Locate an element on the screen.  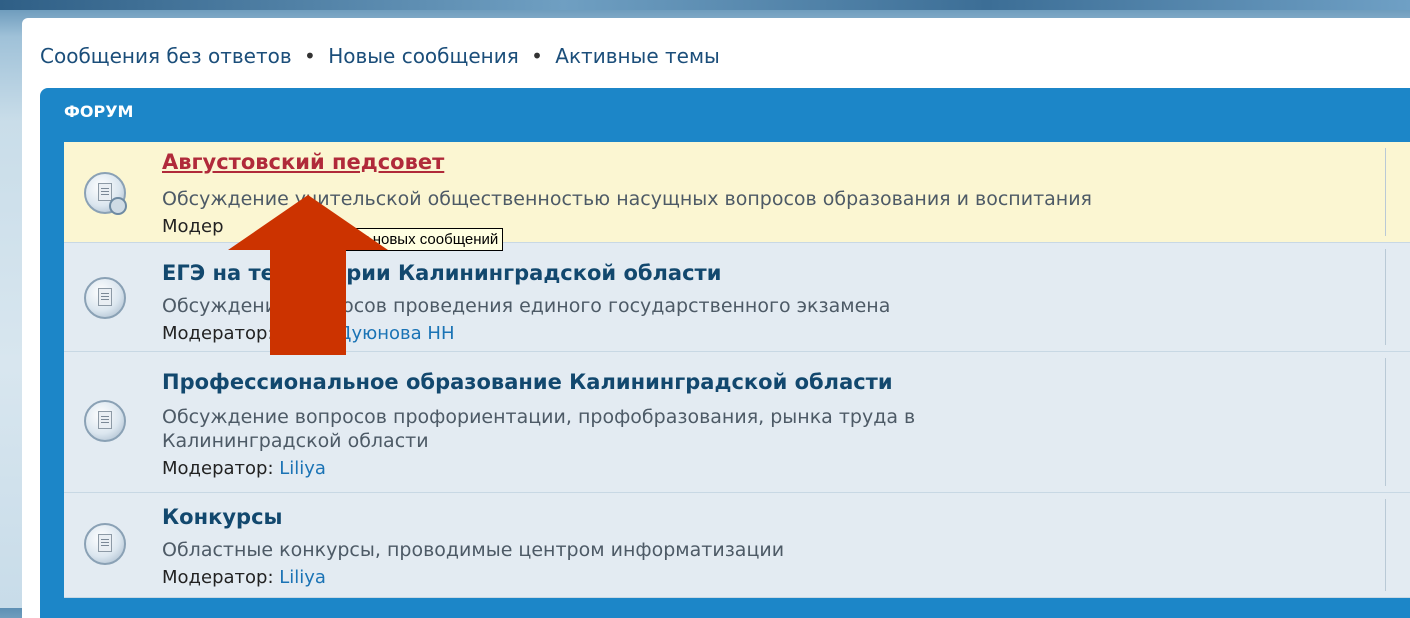
forum-description: Калининградской области is located at coordinates (295, 441).